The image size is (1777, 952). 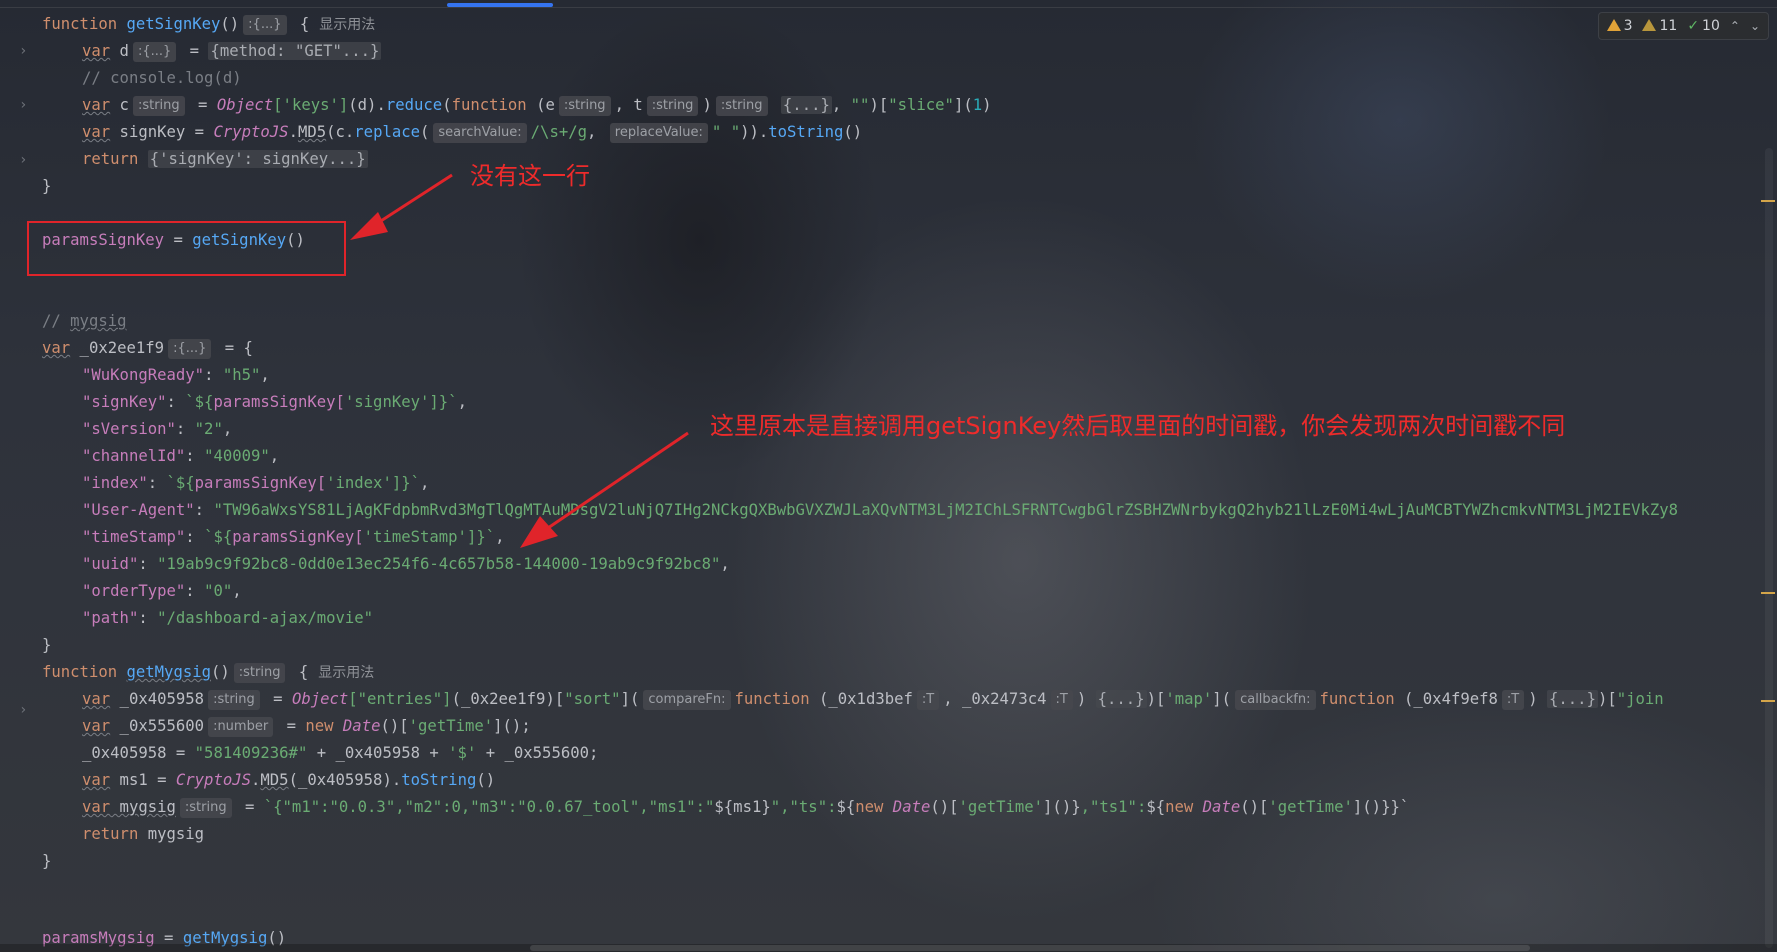 What do you see at coordinates (687, 699) in the screenshot?
I see `param-hint: compareFn:` at bounding box center [687, 699].